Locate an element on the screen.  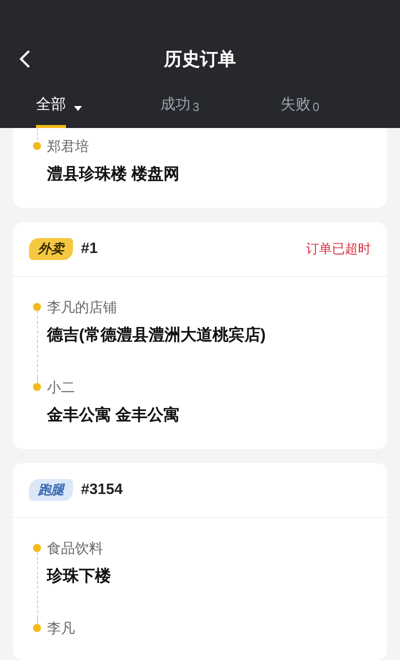
filter-tab: 全部 is located at coordinates (60, 107).